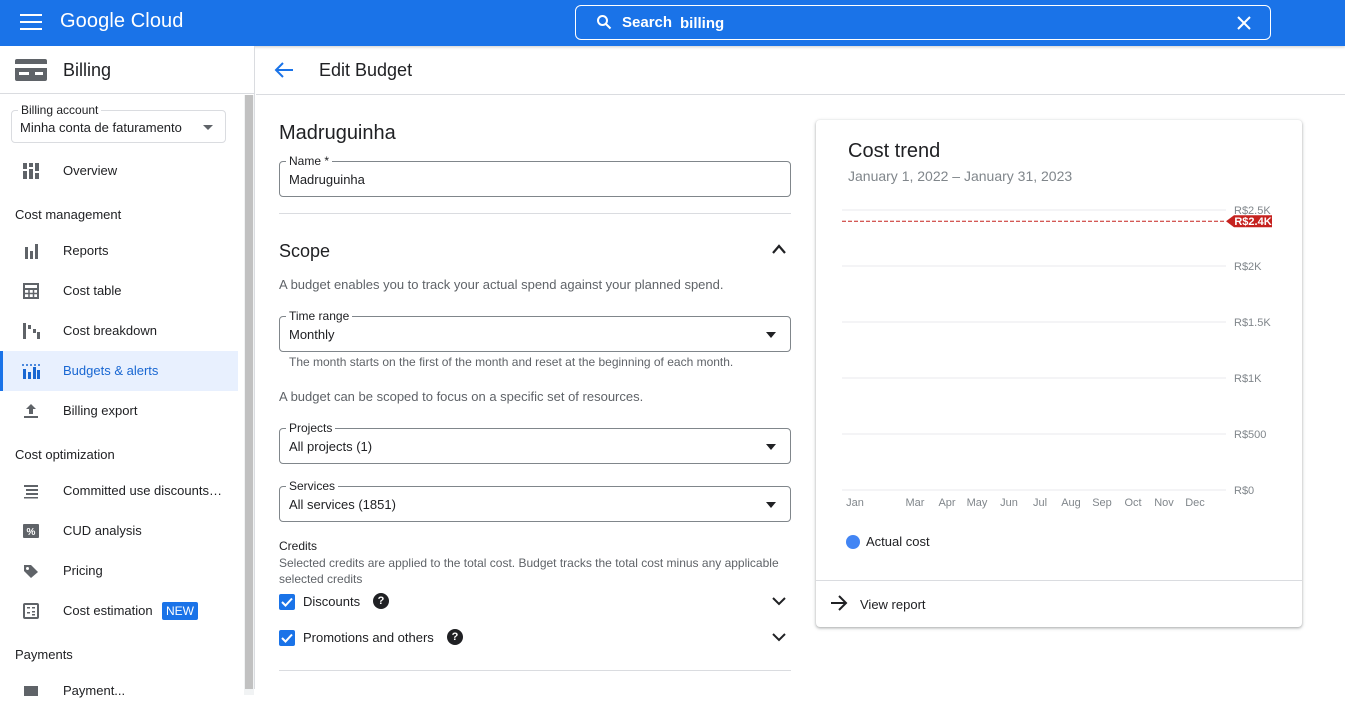 The height and width of the screenshot is (711, 1345). What do you see at coordinates (1252, 323) in the screenshot?
I see `y-tick-label: R$1.5K` at bounding box center [1252, 323].